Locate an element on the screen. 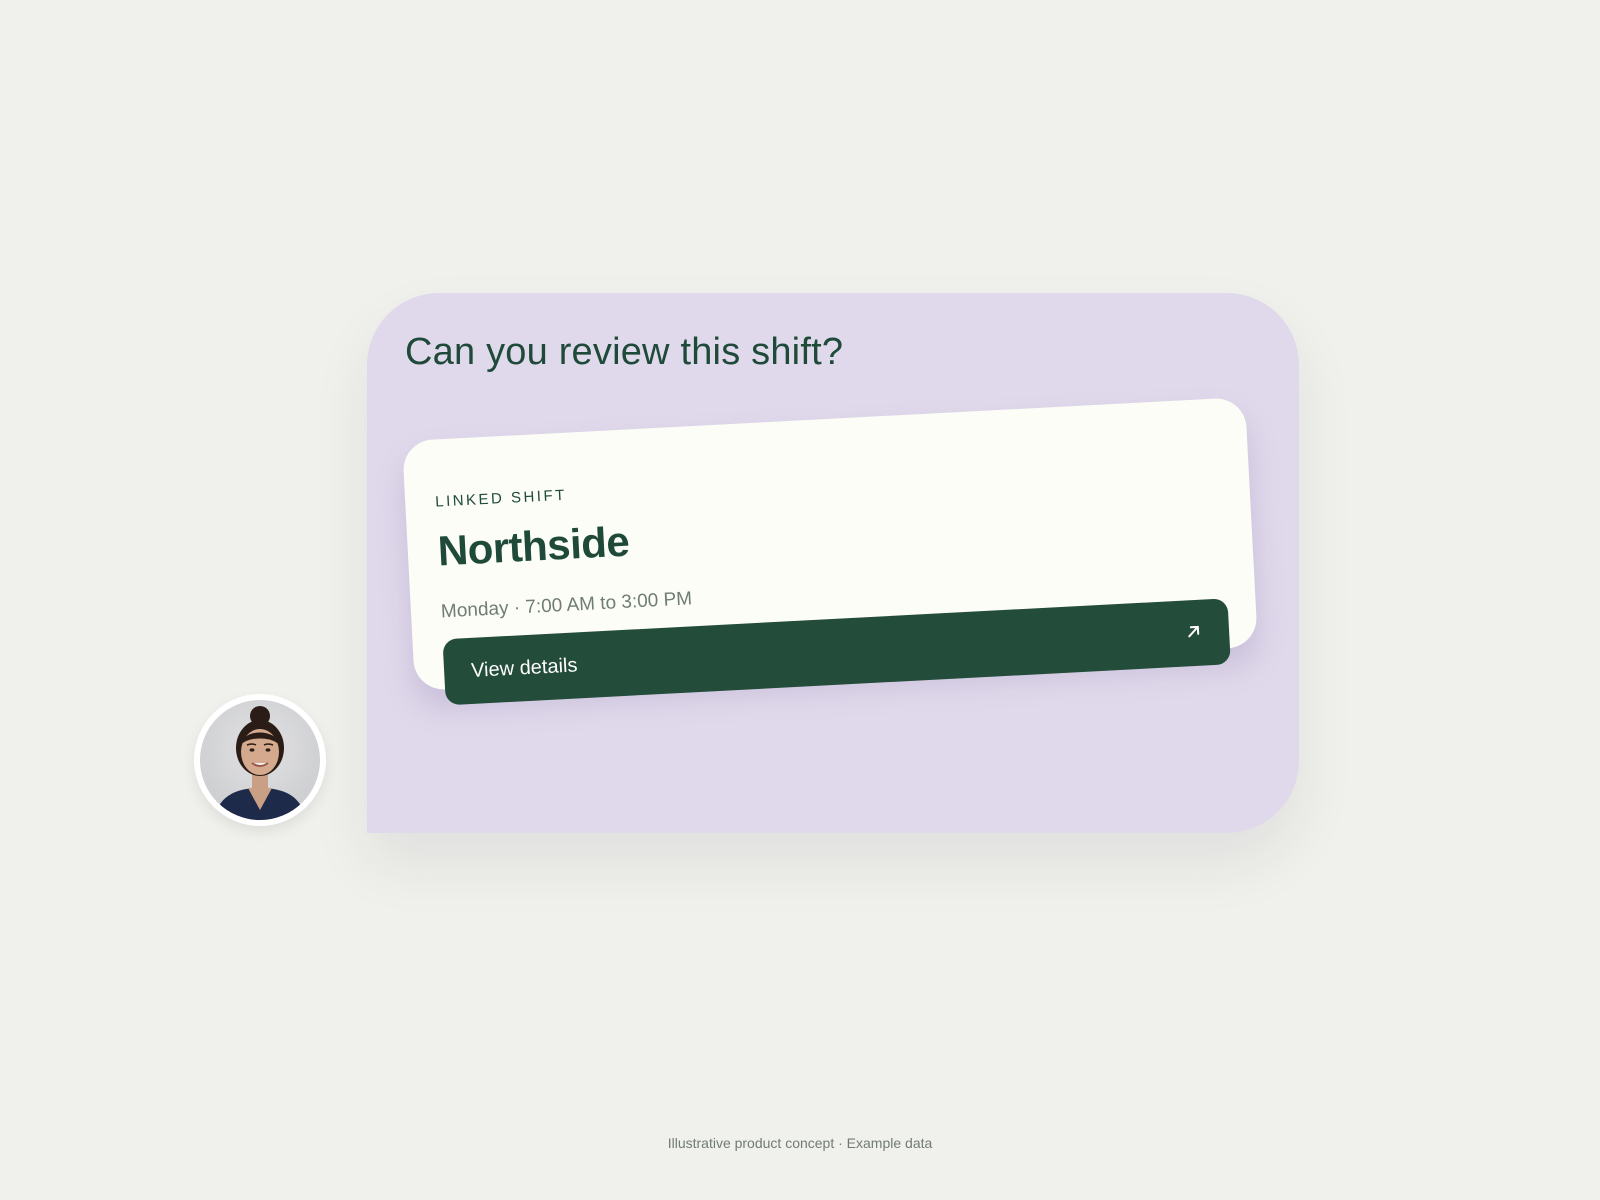 The image size is (1600, 1200). card-eyebrow: LINKED SHIFT is located at coordinates (501, 498).